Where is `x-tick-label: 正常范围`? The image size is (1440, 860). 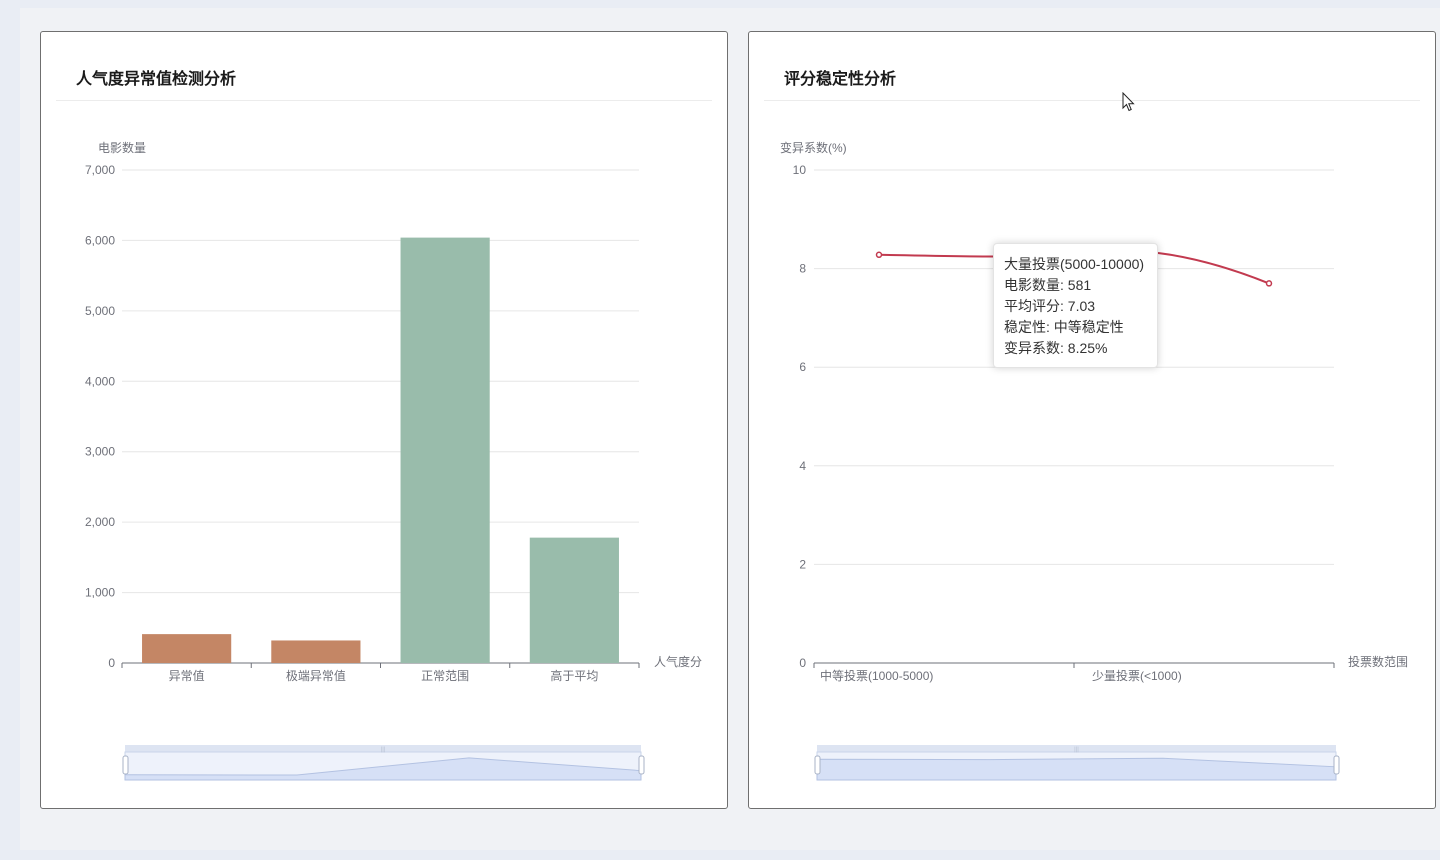
x-tick-label: 正常范围 is located at coordinates (445, 676).